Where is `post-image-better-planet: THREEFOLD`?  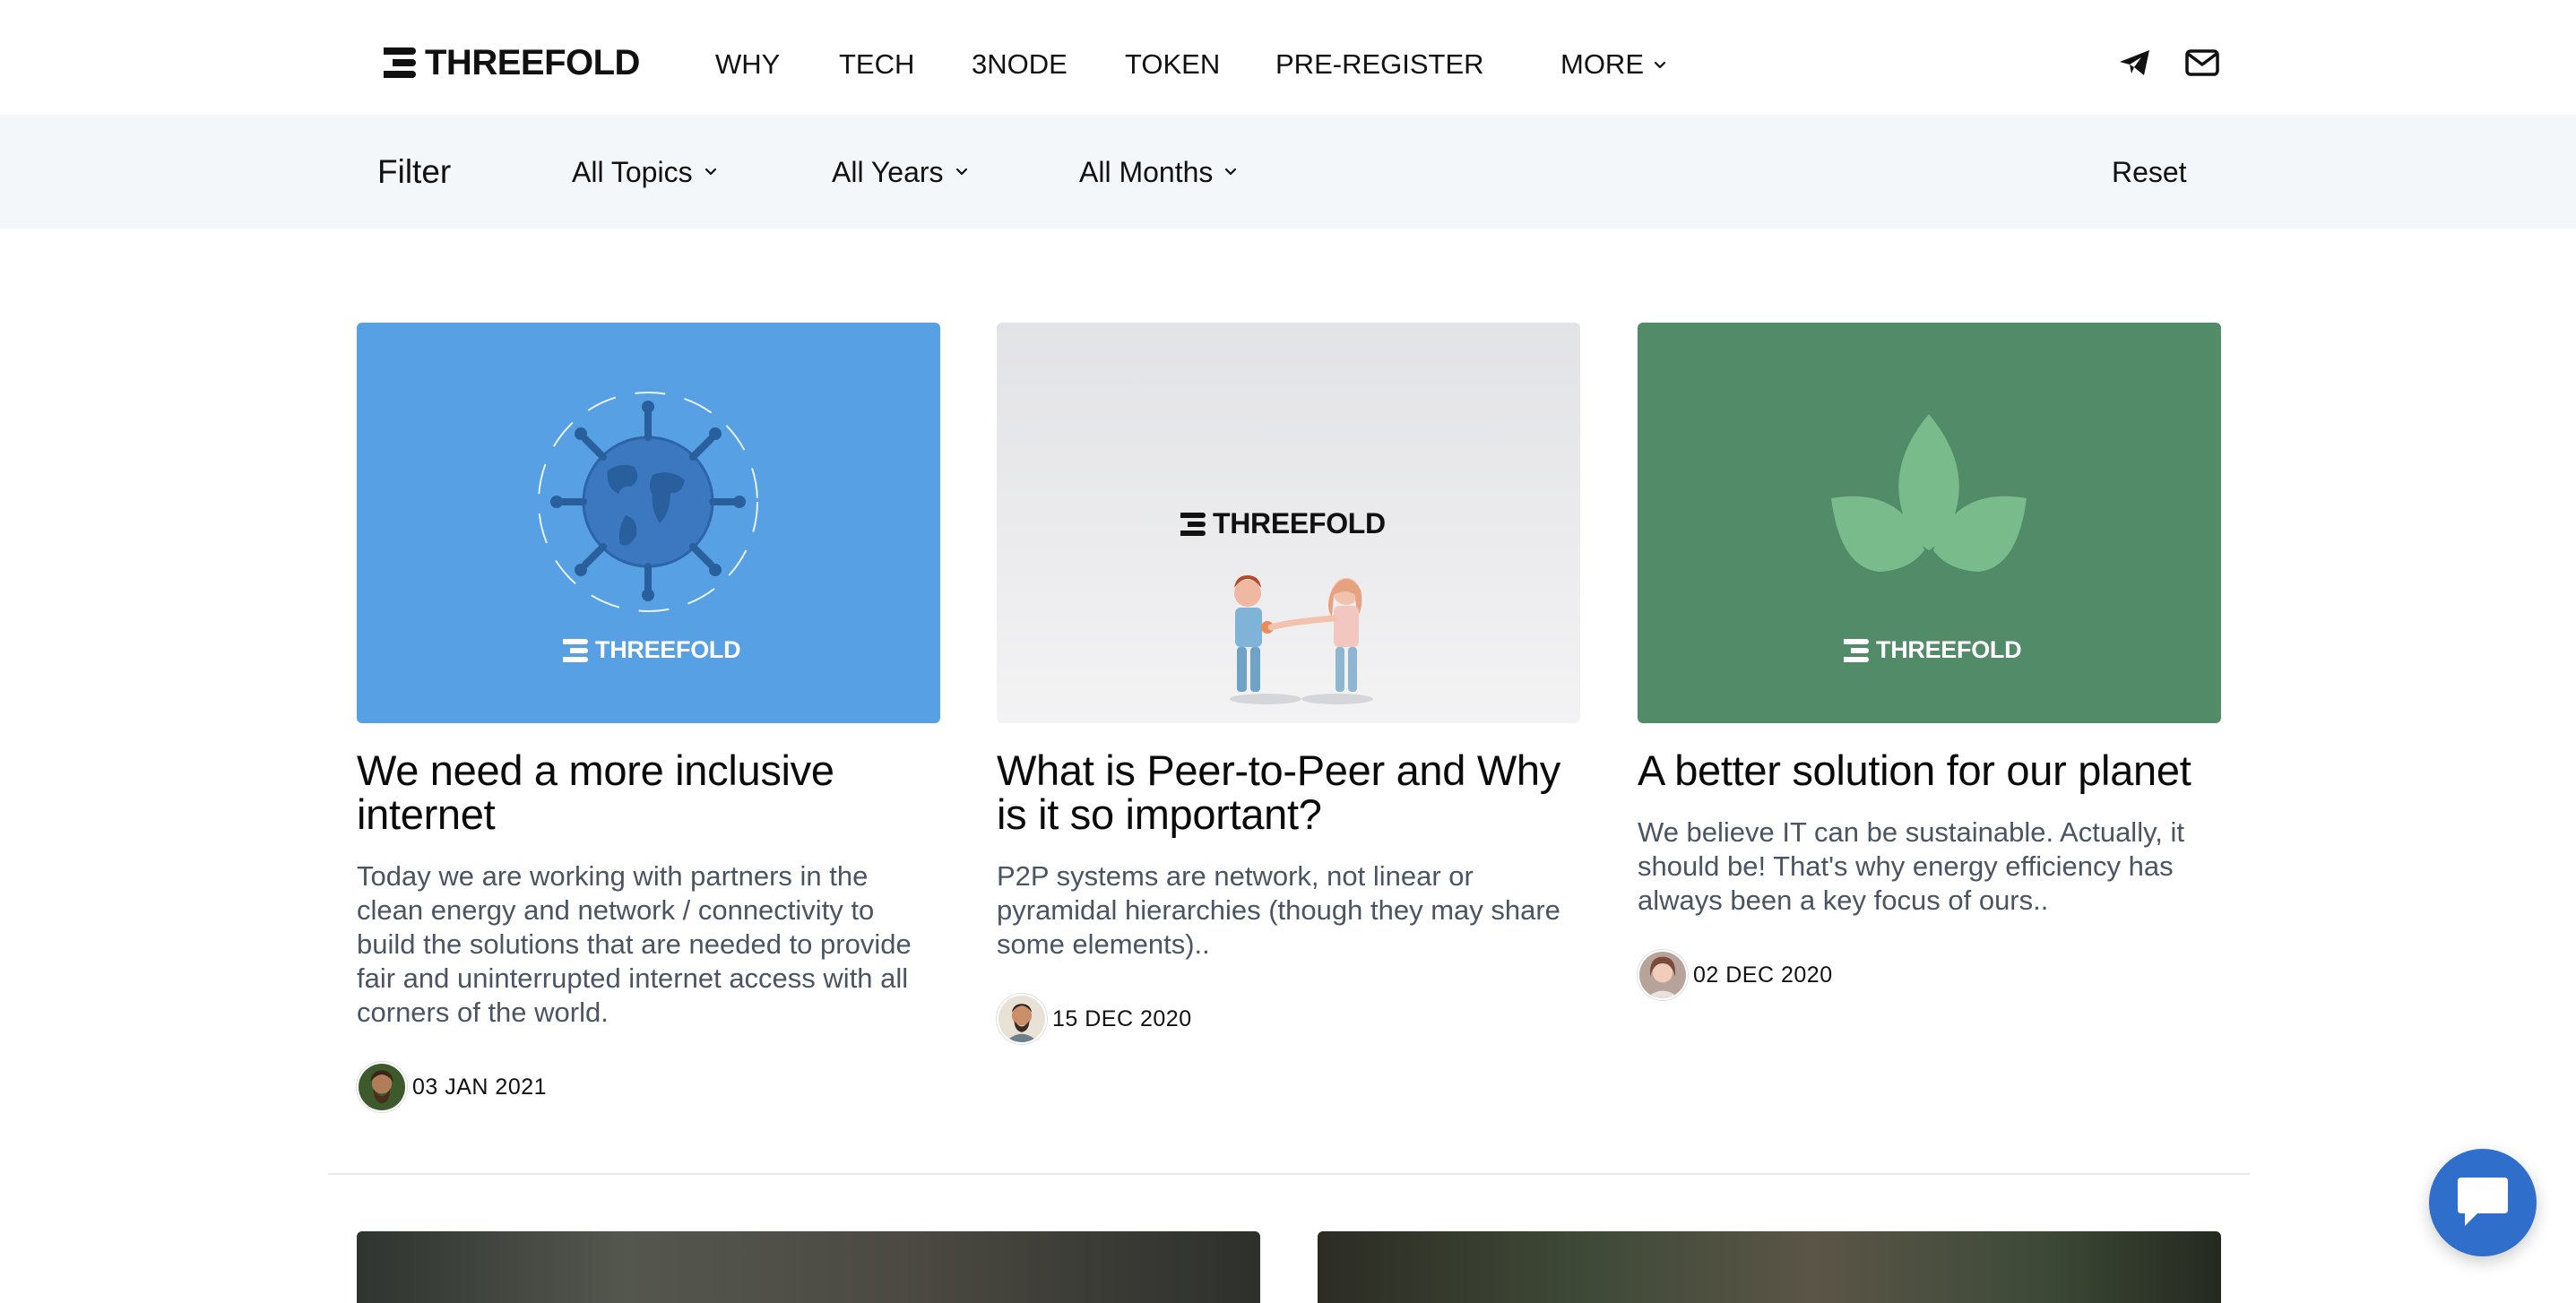
post-image-better-planet: THREEFOLD is located at coordinates (1929, 523).